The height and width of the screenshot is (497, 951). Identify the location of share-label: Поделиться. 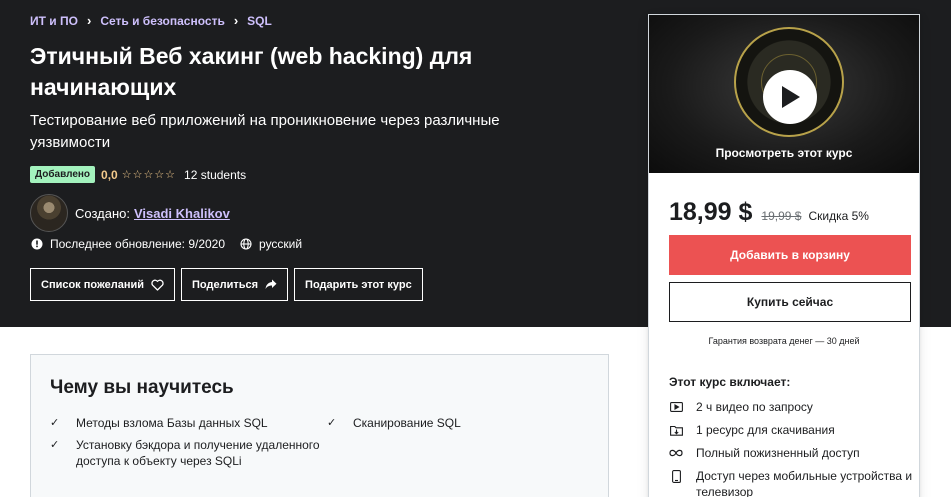
(225, 284).